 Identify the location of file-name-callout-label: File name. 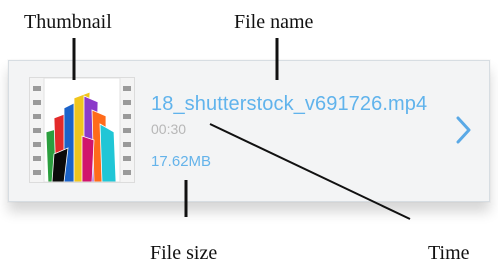
(274, 22).